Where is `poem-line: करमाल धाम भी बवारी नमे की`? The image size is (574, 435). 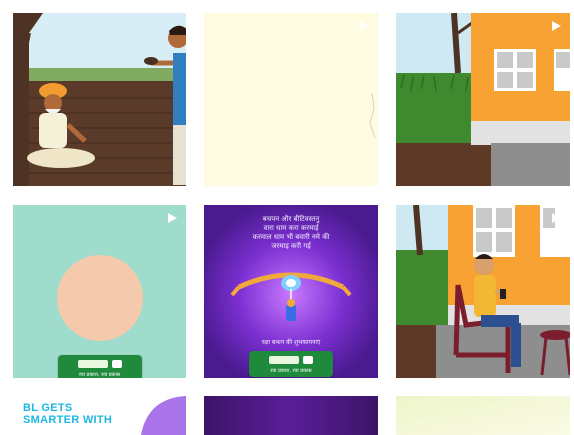
poem-line: करमाल धाम भी बवारी नमे की is located at coordinates (291, 237).